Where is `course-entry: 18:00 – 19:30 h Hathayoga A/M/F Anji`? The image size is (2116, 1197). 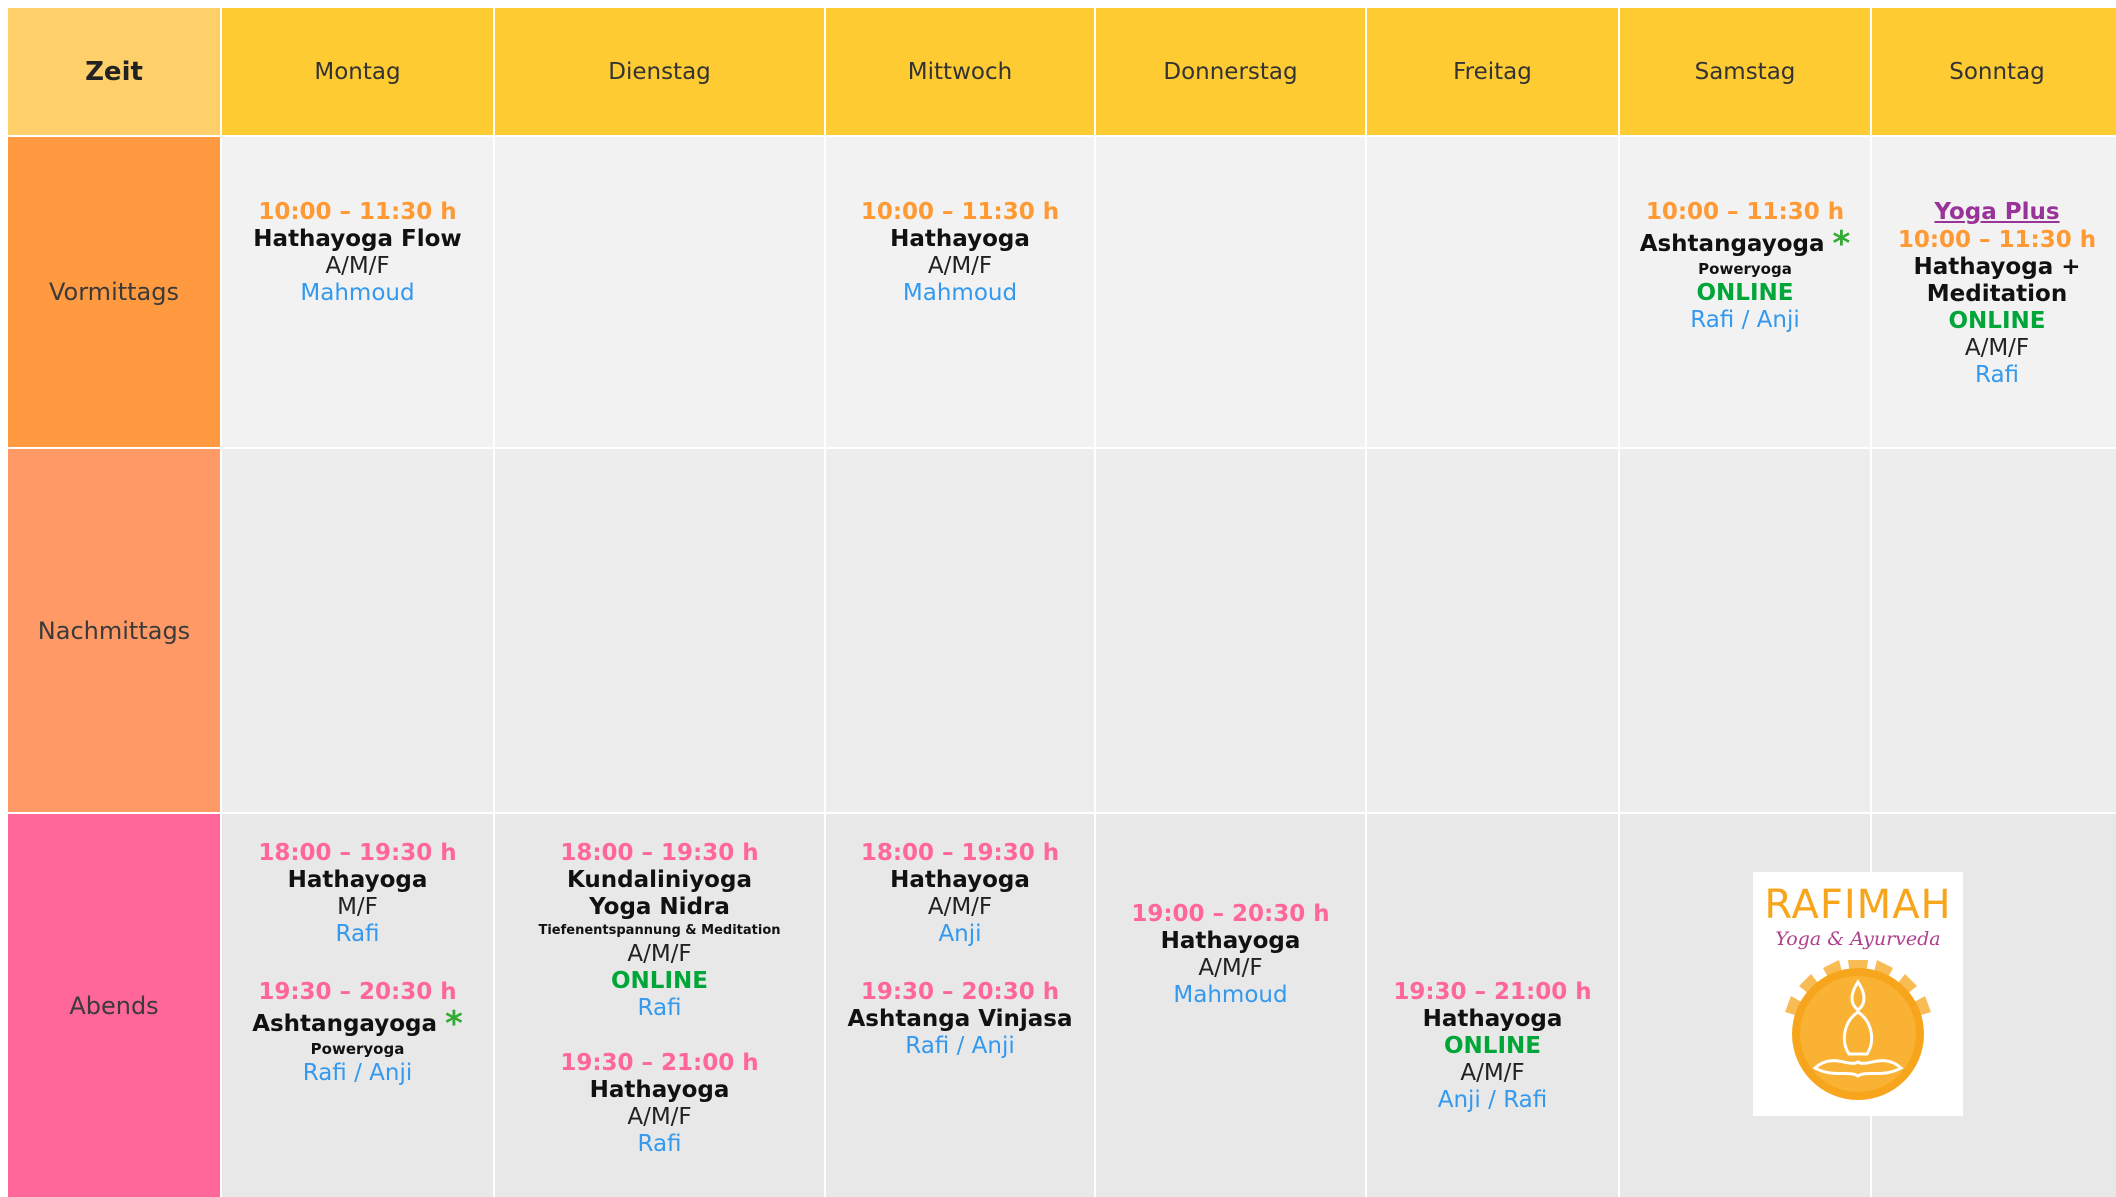
course-entry: 18:00 – 19:30 h Hathayoga A/M/F Anji is located at coordinates (960, 894).